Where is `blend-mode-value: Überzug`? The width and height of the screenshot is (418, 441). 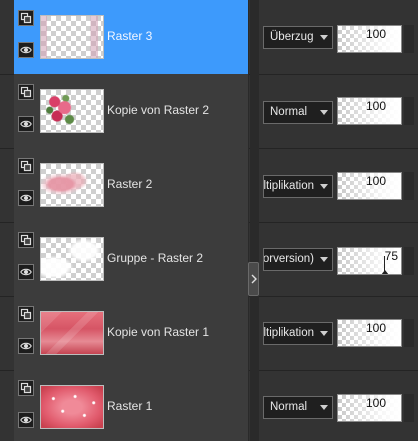
blend-mode-value: Überzug is located at coordinates (292, 37).